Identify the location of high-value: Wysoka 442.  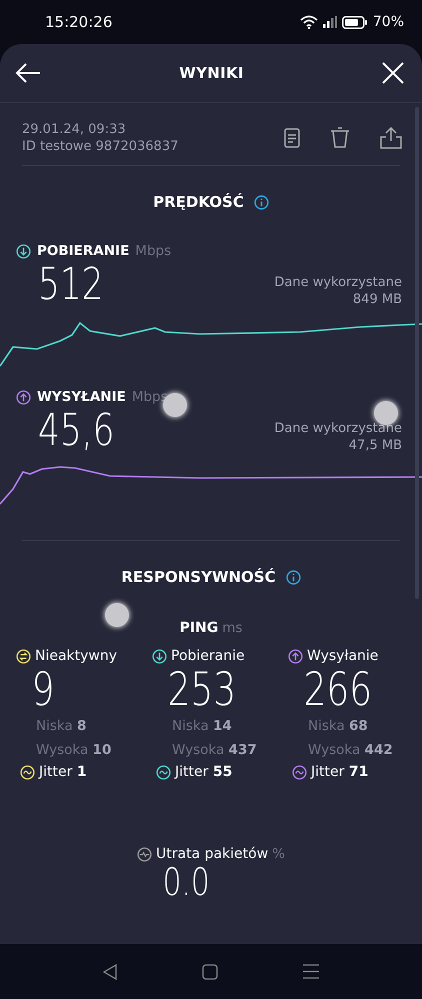
(350, 750).